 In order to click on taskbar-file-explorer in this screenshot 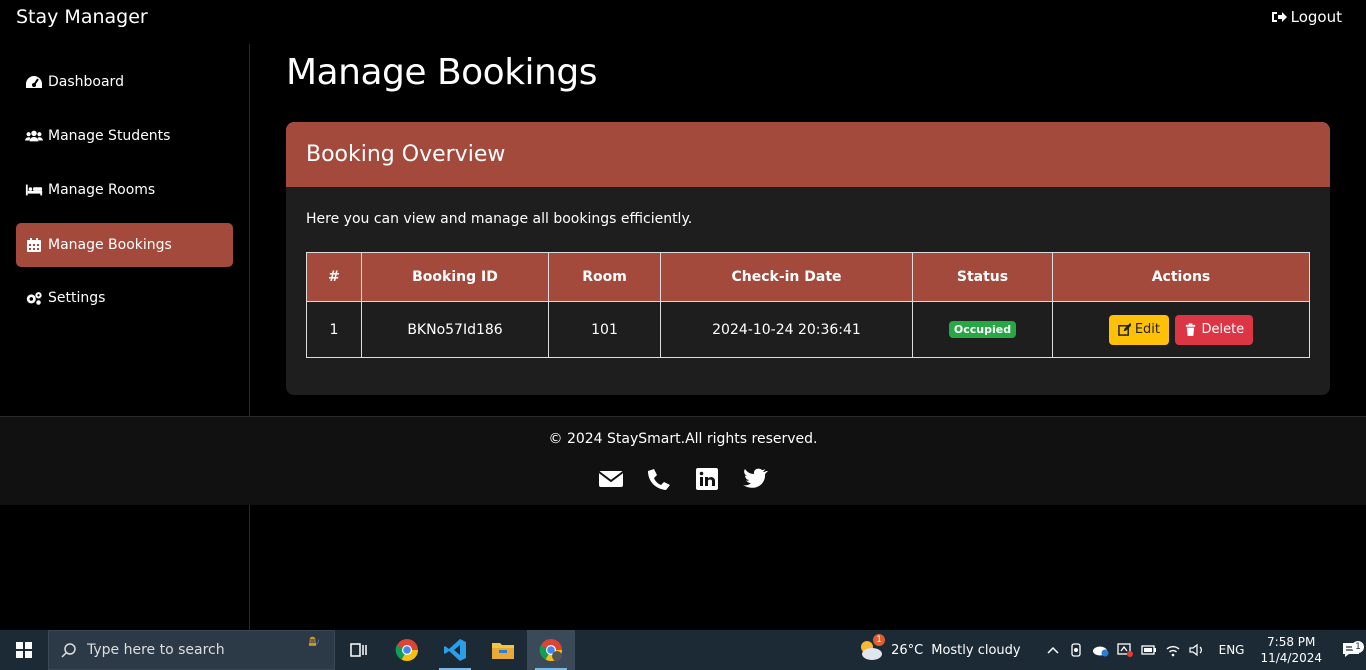, I will do `click(503, 650)`.